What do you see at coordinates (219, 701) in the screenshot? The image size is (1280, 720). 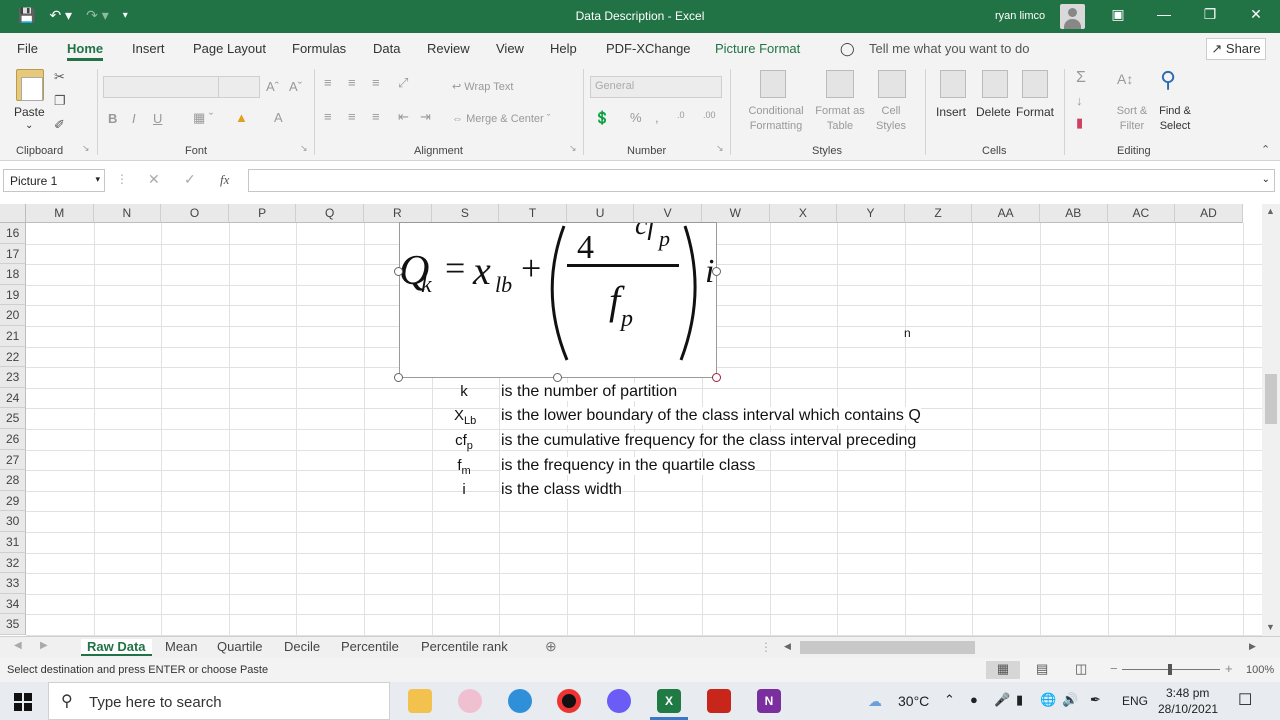 I see `taskbar-search-box: ⚲ Type here to search` at bounding box center [219, 701].